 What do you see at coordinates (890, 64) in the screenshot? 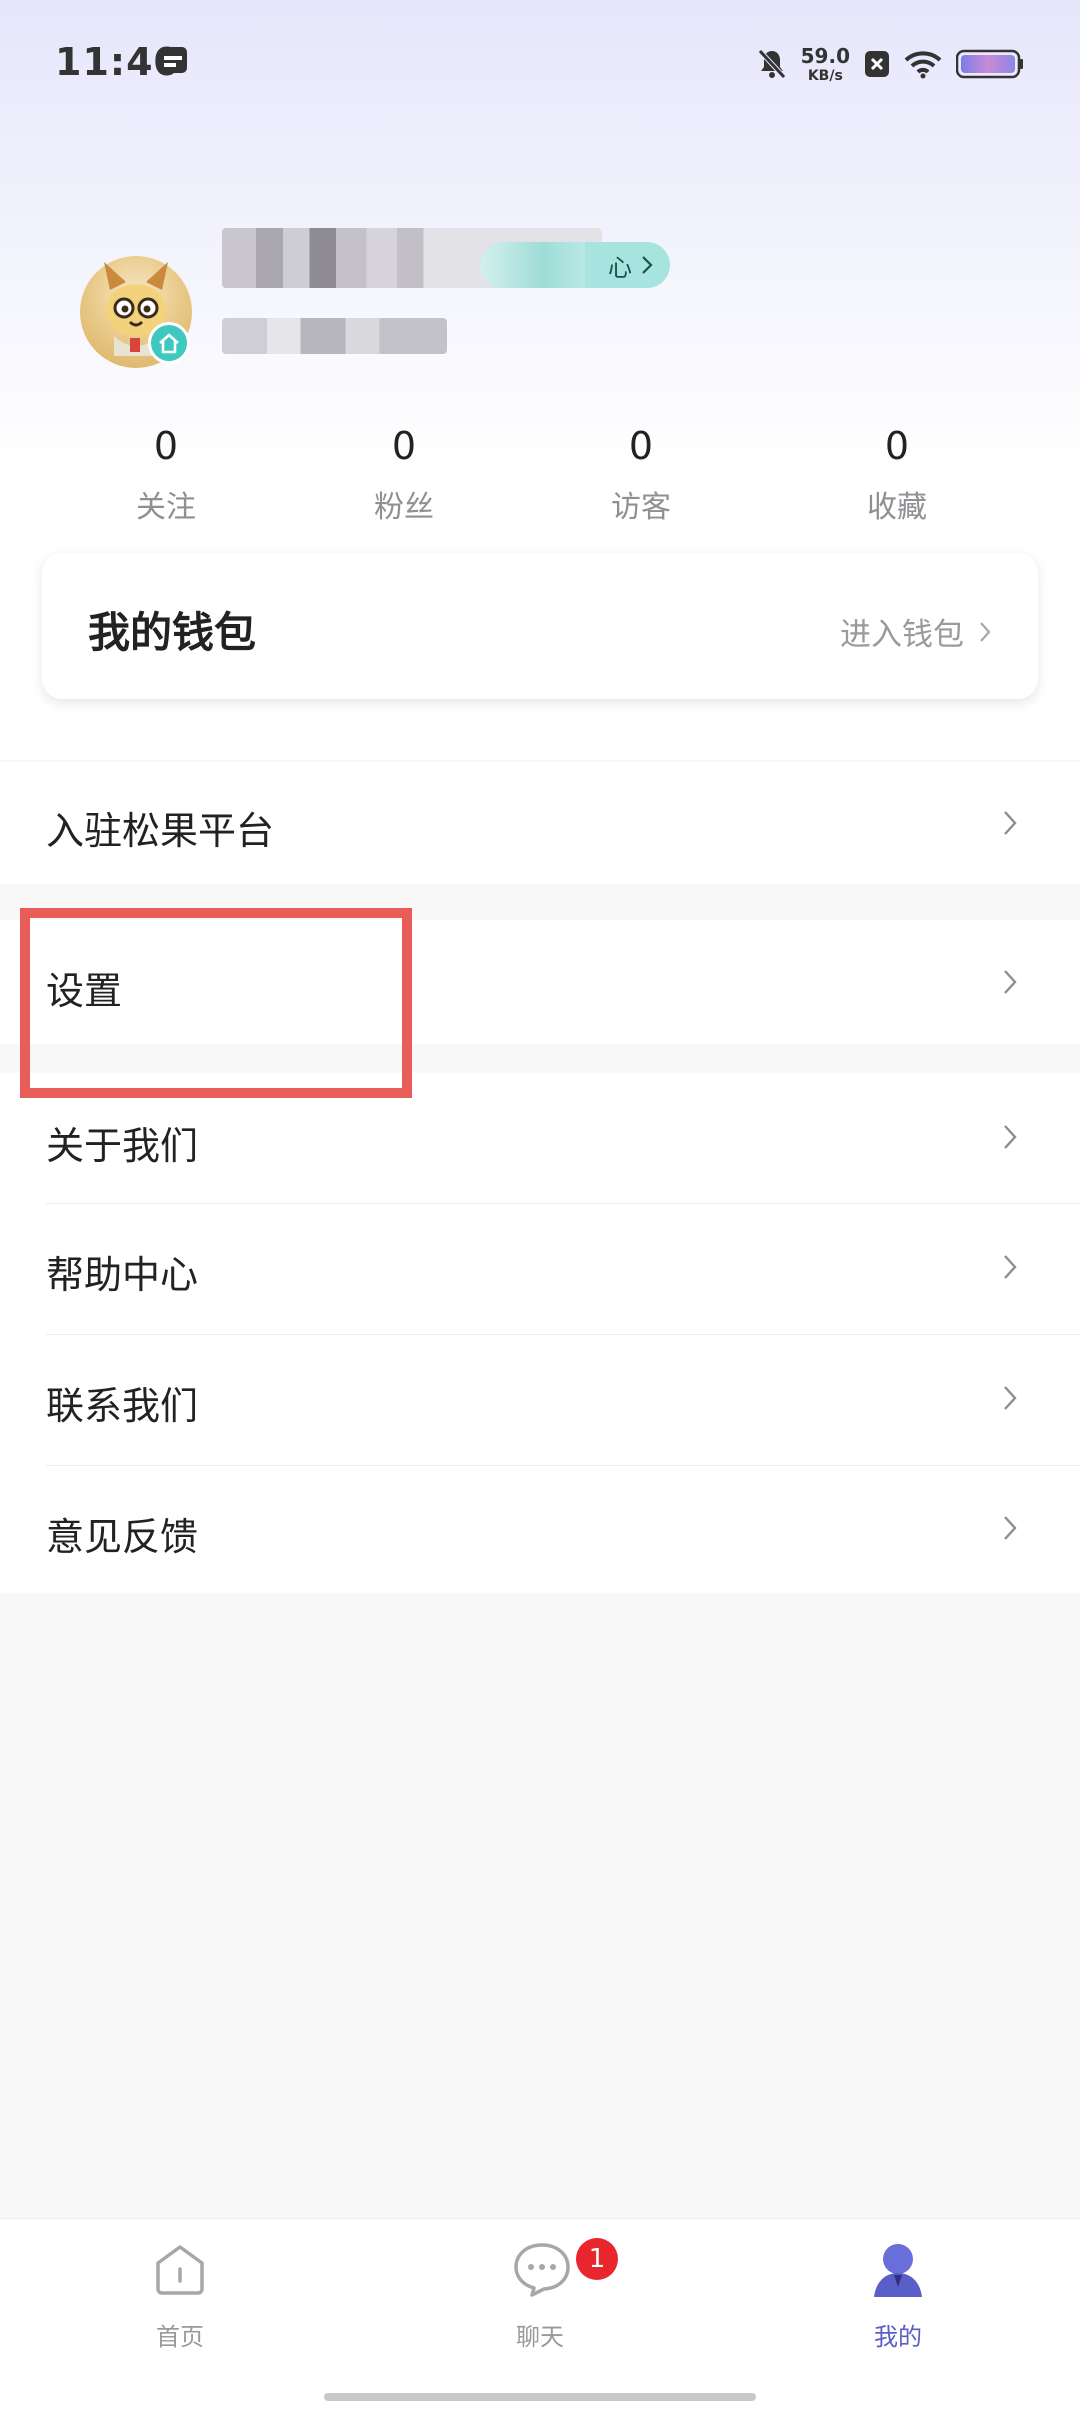
I see `status-icons: 59.0 KB/s` at bounding box center [890, 64].